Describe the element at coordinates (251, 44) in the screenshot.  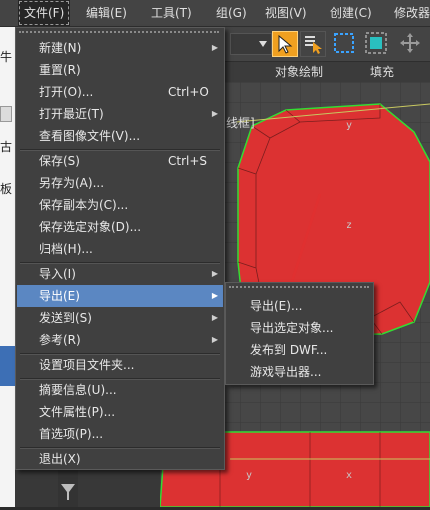
I see `selection-filter-dropdown` at that location.